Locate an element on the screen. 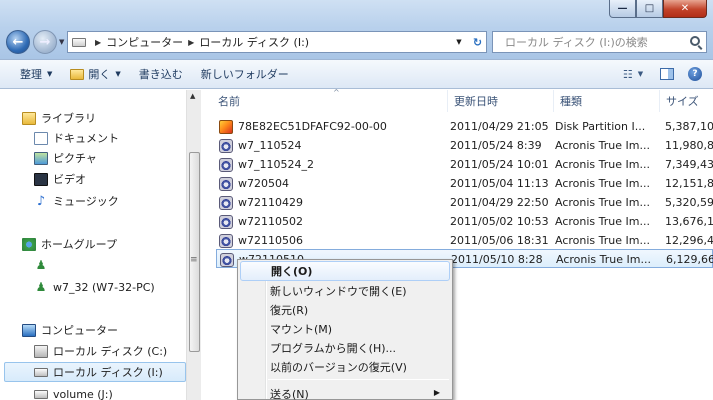 This screenshot has width=713, height=400. sidebar-item-drive-c: ローカル ディスク (C:) is located at coordinates (100, 351).